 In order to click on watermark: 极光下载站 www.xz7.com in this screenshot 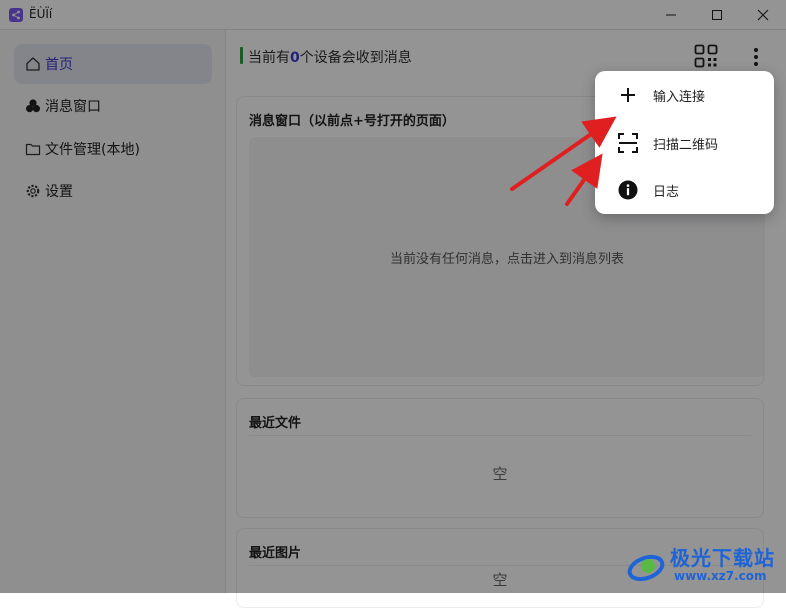, I will do `click(704, 564)`.